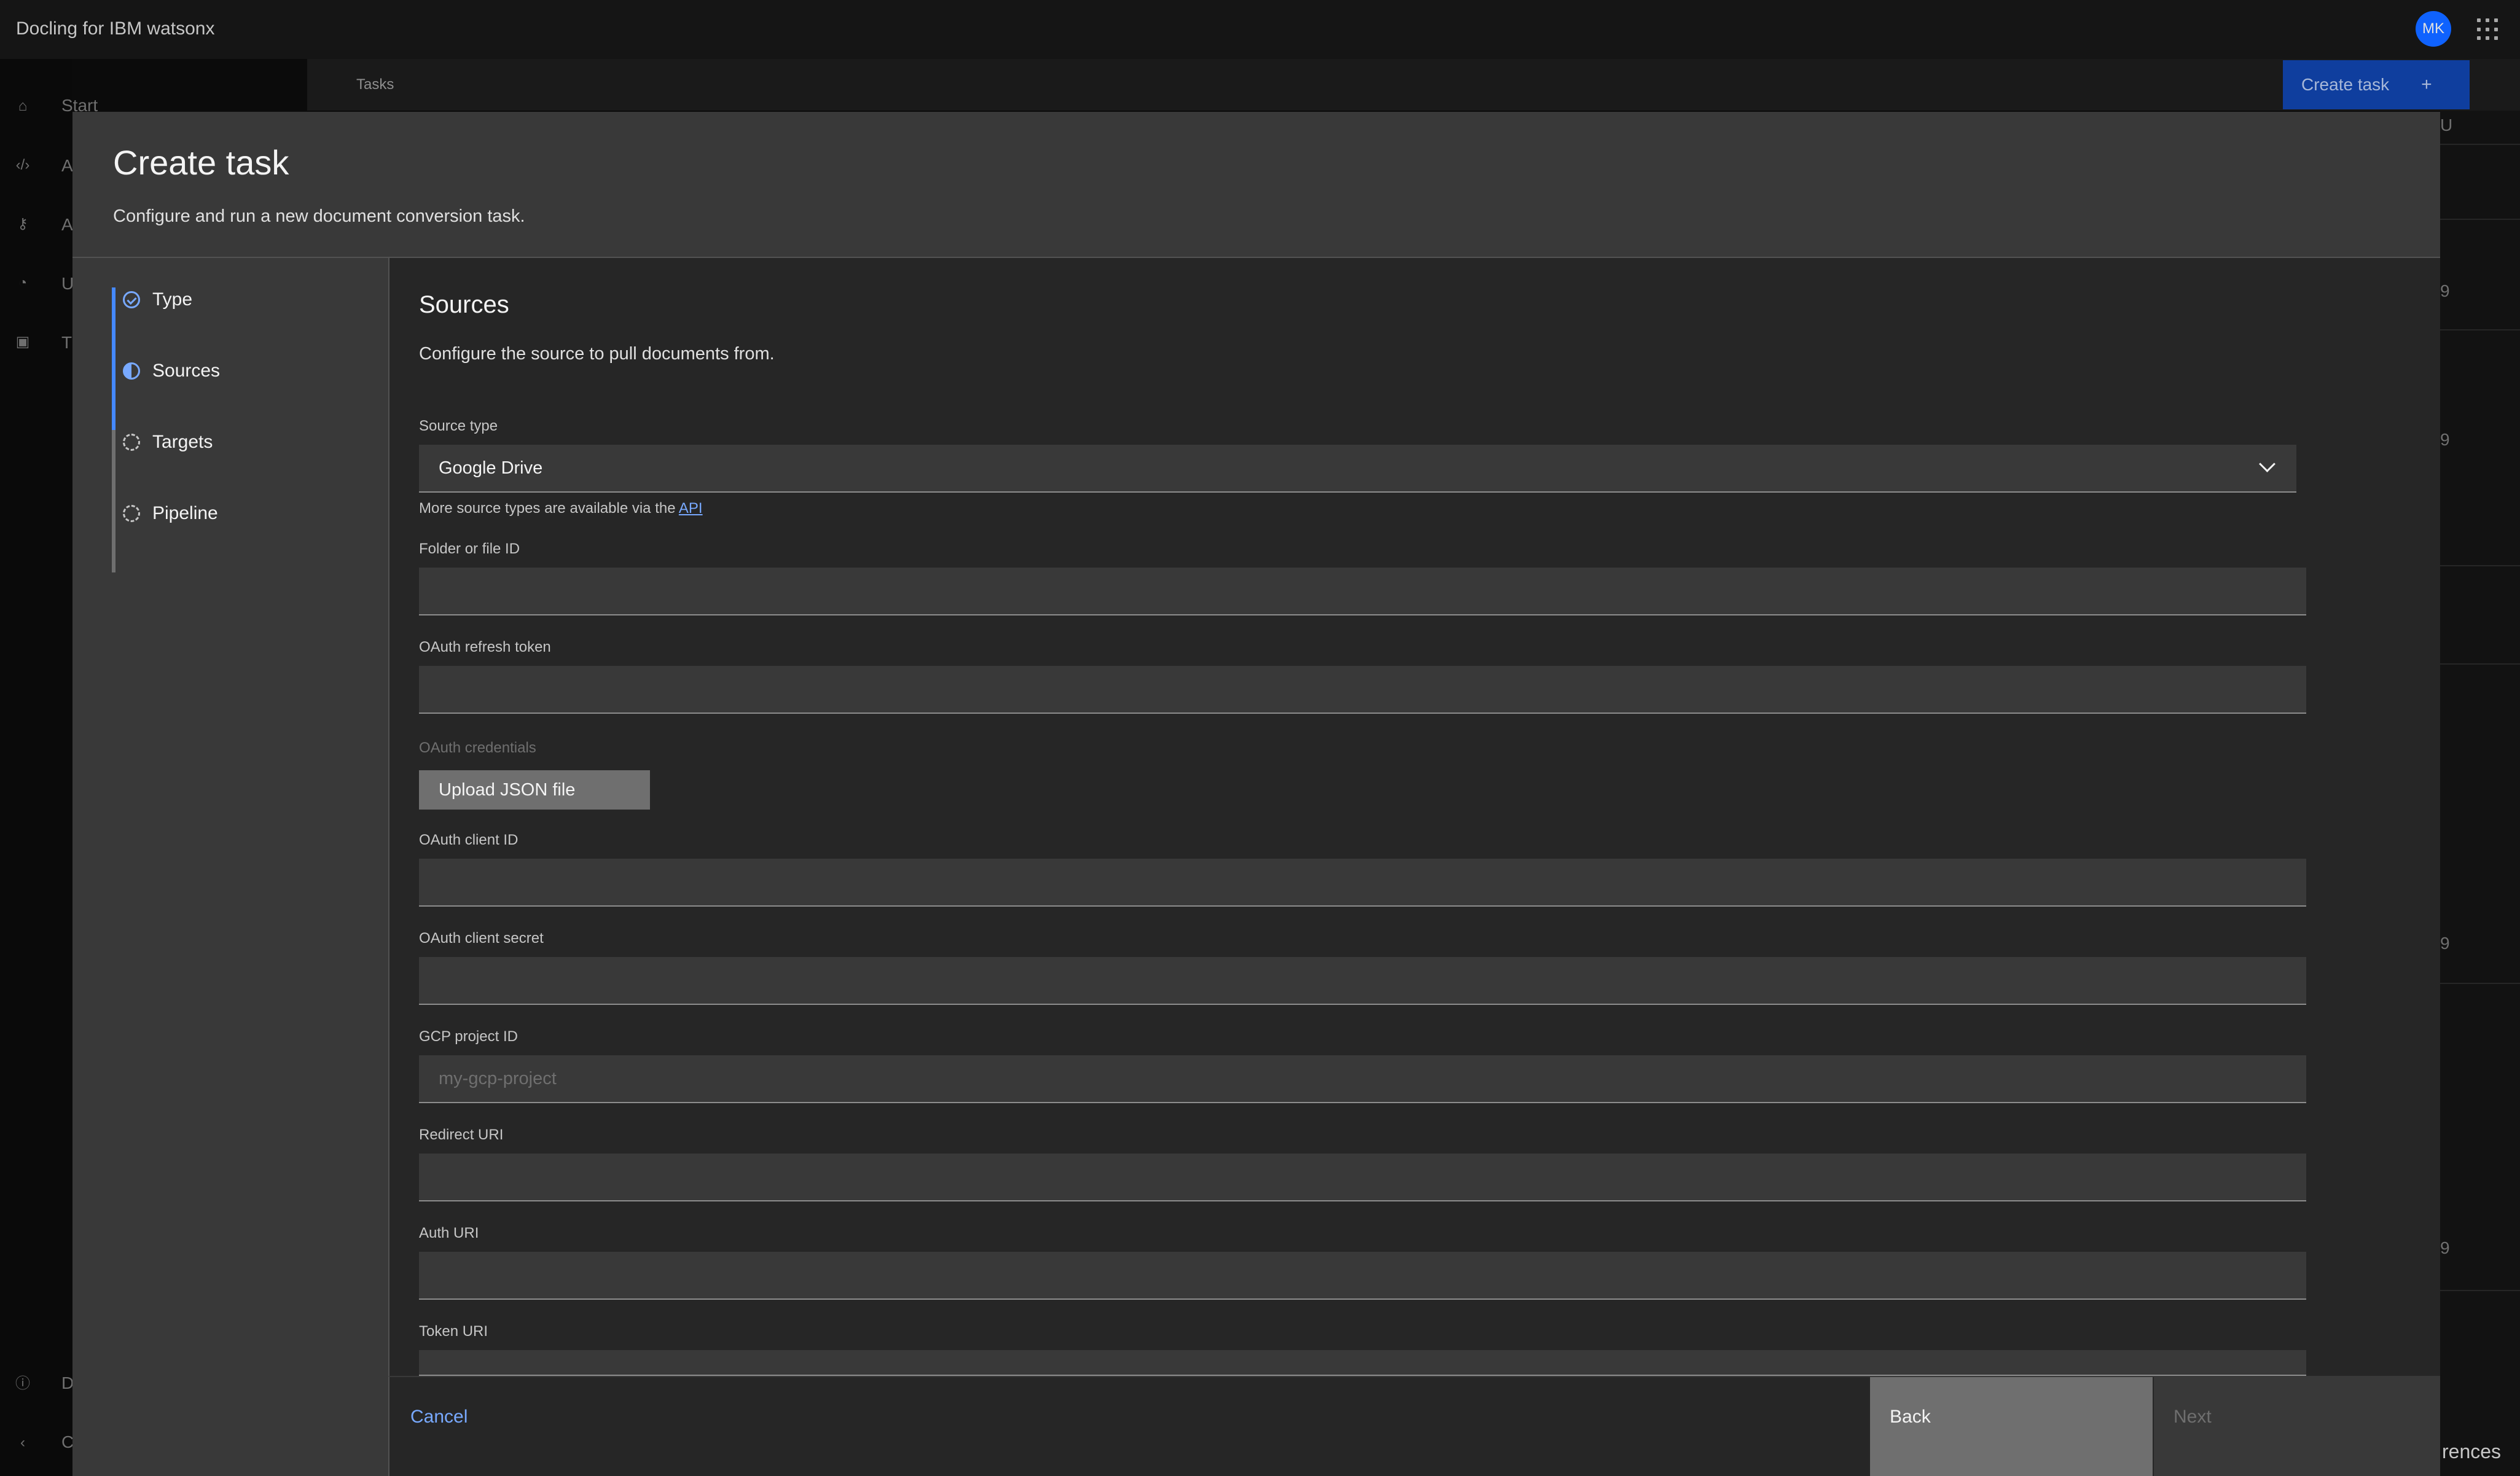 The height and width of the screenshot is (1476, 2520). What do you see at coordinates (464, 304) in the screenshot?
I see `section-title: Sources` at bounding box center [464, 304].